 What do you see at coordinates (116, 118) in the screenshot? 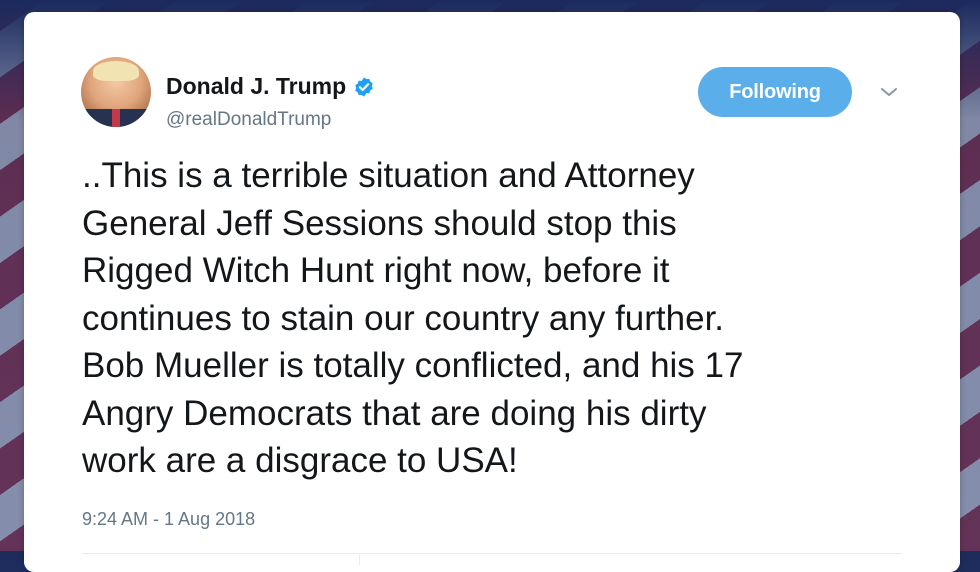
I see `avatar-tie` at bounding box center [116, 118].